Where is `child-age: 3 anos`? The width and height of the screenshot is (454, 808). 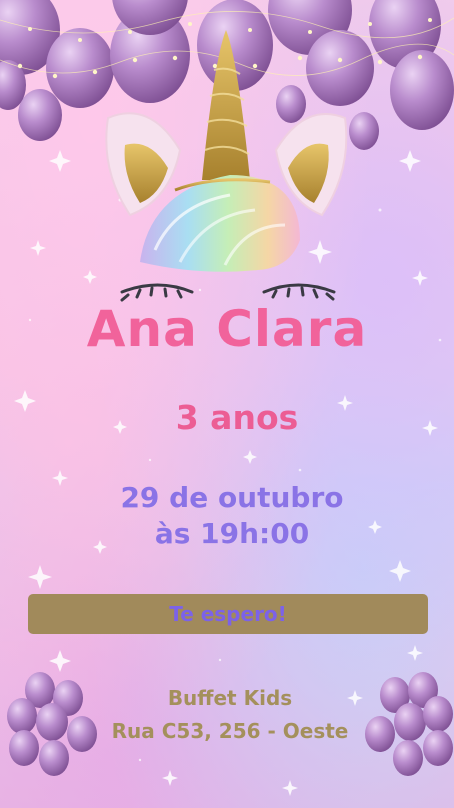
child-age: 3 anos is located at coordinates (237, 417).